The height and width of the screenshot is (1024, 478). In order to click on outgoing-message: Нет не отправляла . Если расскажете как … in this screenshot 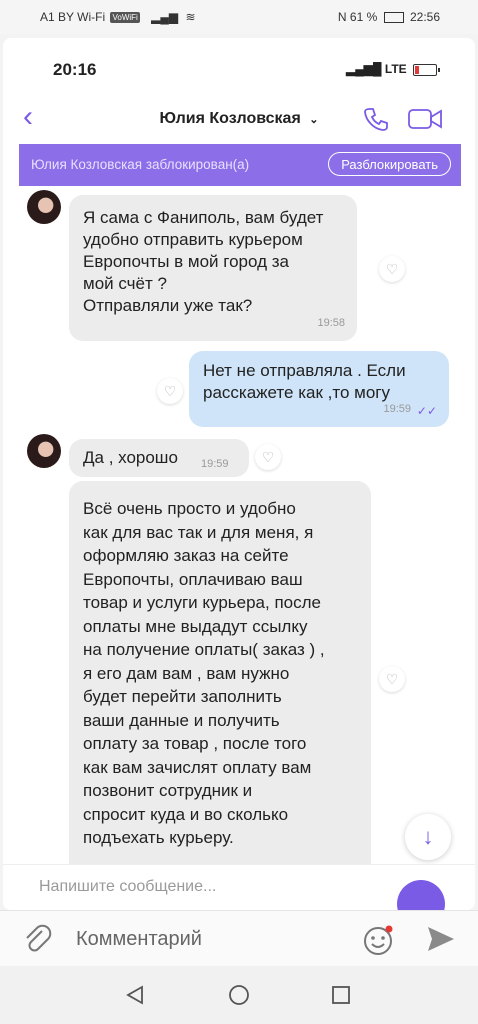, I will do `click(319, 389)`.